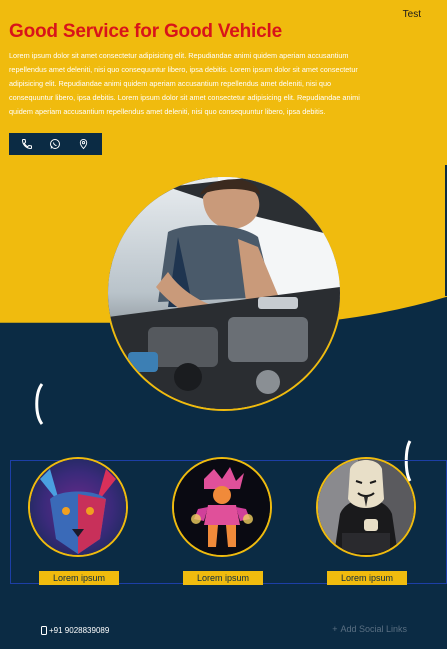 This screenshot has height=649, width=447. I want to click on footer-phone: +91 9028839089, so click(75, 630).